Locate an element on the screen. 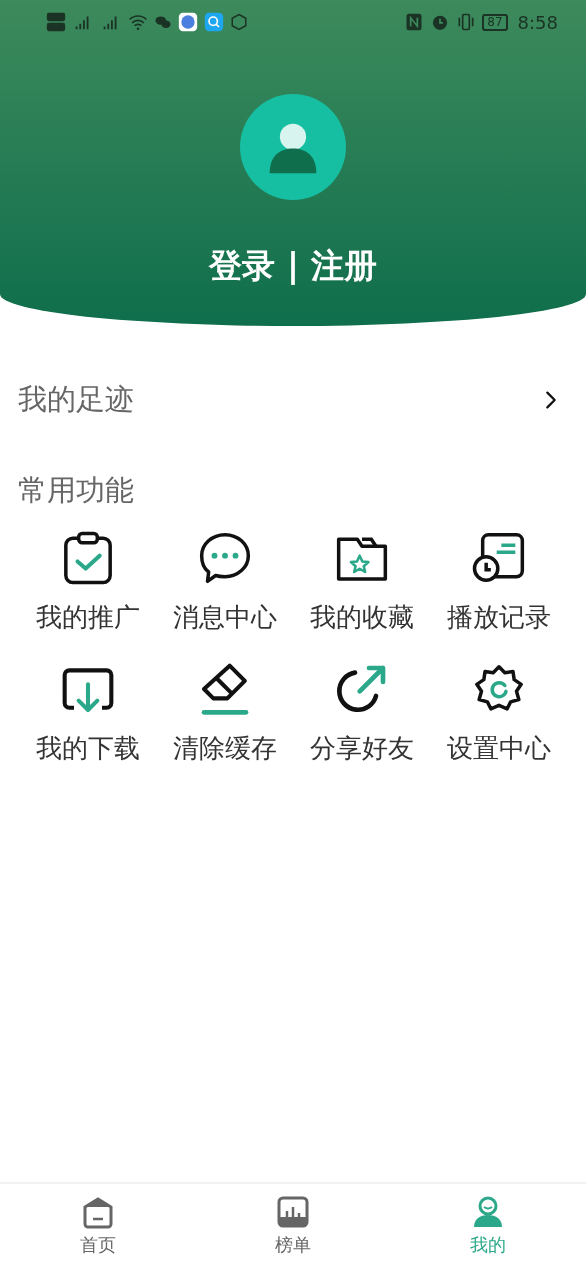  login-register-link: 登录 | 注册 is located at coordinates (293, 266).